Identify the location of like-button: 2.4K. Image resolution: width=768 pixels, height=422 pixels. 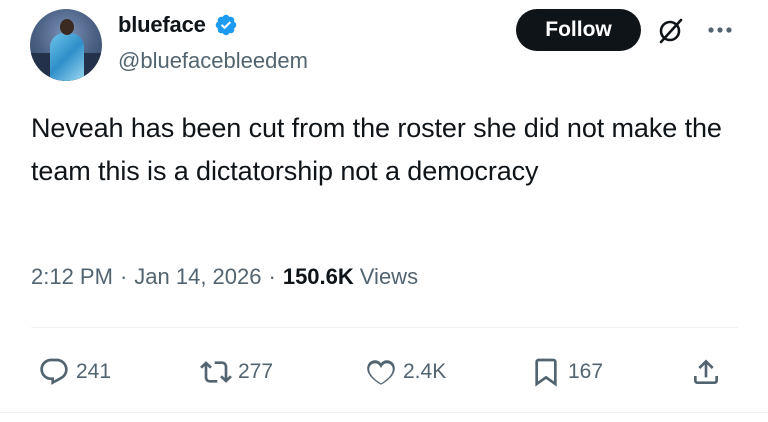
(405, 372).